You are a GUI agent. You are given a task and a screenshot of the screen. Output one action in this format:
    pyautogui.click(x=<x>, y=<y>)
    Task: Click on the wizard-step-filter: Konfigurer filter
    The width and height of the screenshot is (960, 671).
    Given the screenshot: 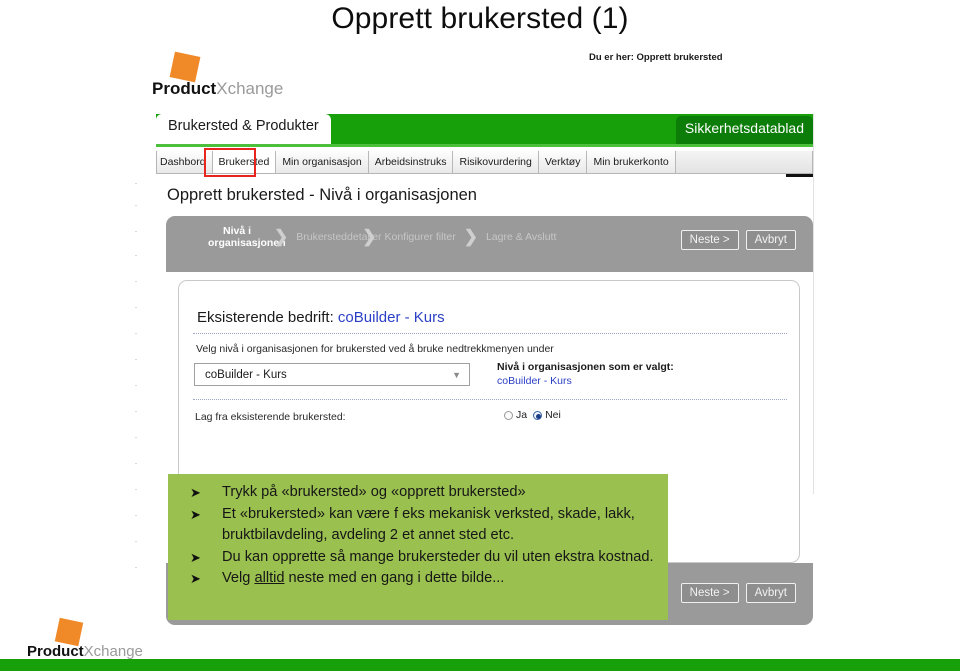 What is the action you would take?
    pyautogui.click(x=420, y=237)
    